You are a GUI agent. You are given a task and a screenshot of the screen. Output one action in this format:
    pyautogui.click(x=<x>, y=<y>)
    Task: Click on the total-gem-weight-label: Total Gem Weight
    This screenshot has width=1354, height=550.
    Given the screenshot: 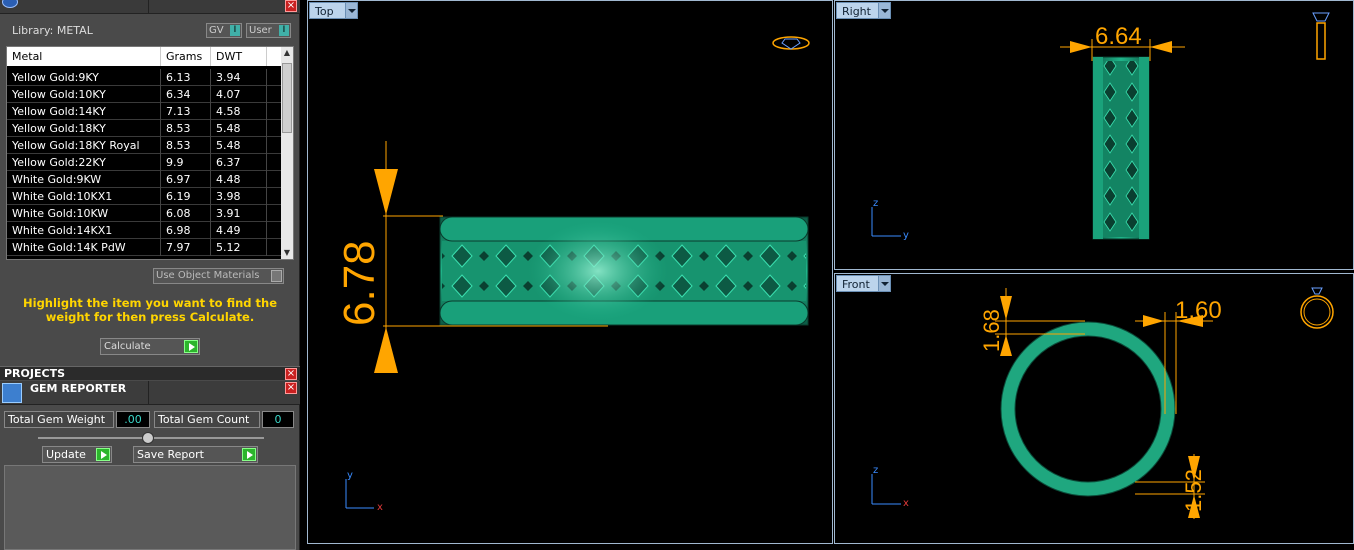 What is the action you would take?
    pyautogui.click(x=59, y=419)
    